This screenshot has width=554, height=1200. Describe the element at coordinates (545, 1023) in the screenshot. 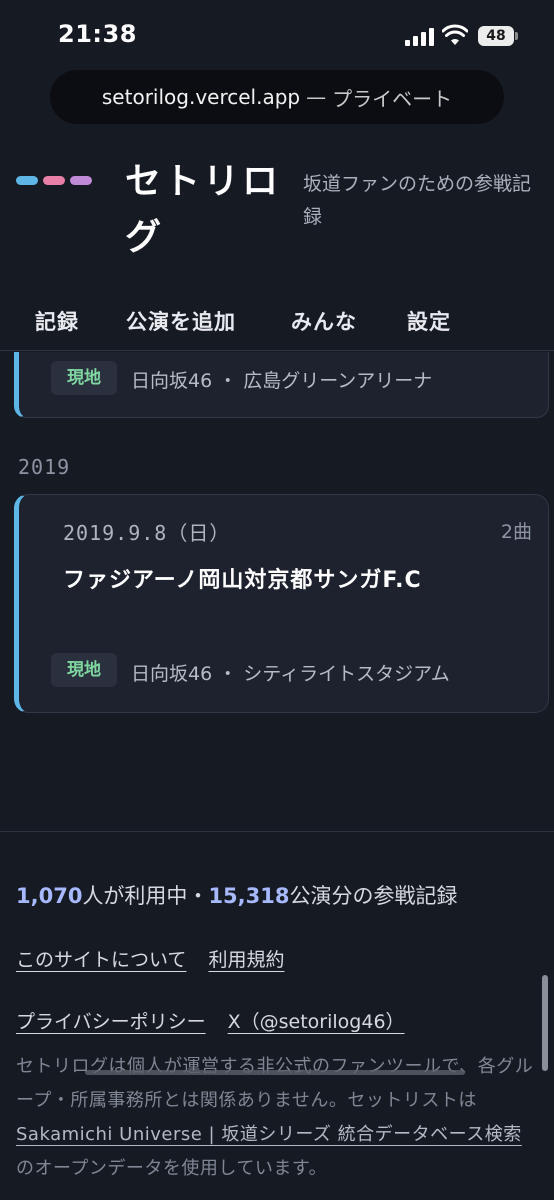

I see `scrollbar` at that location.